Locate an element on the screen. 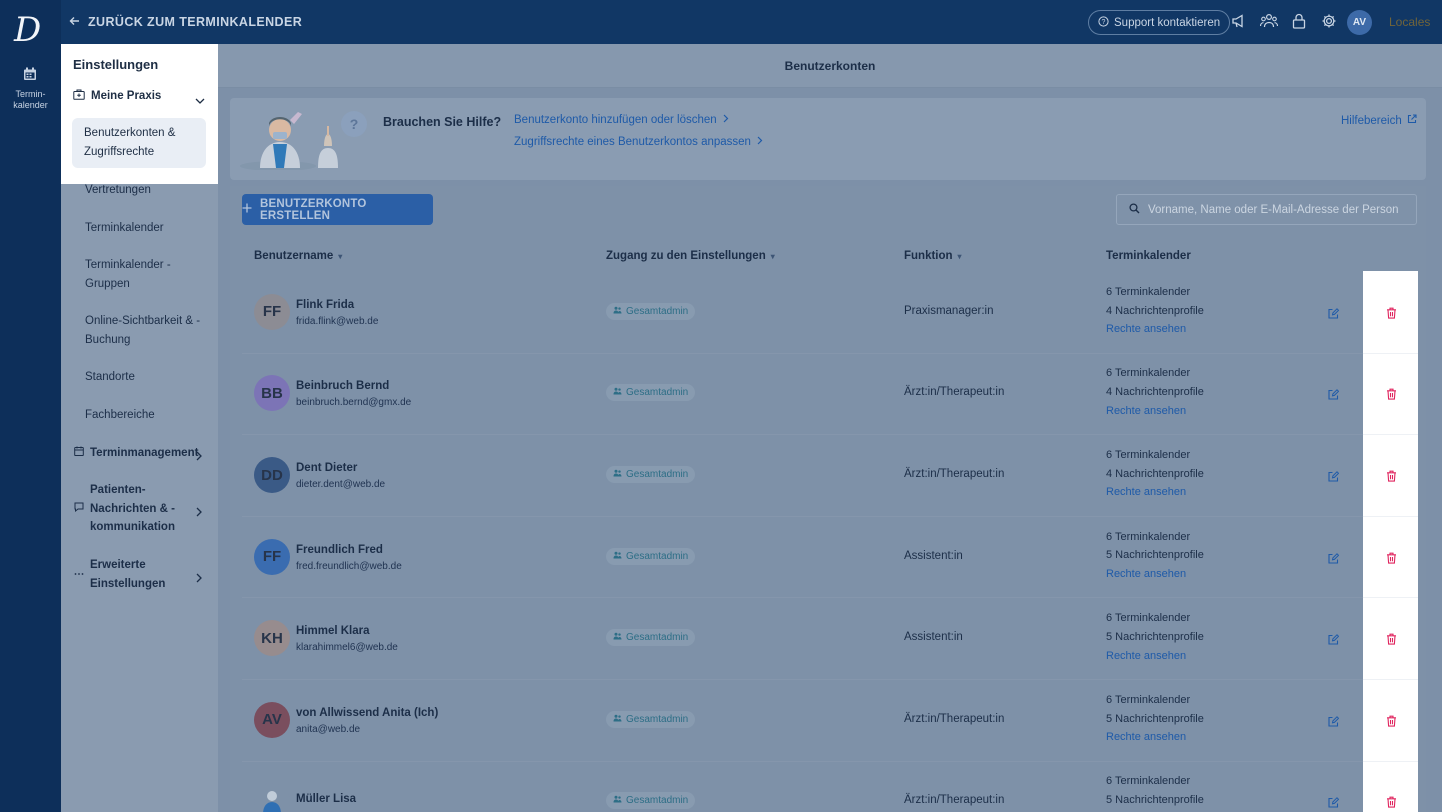  sidebar-item-terminkalender: Terminkalender is located at coordinates (145, 228).